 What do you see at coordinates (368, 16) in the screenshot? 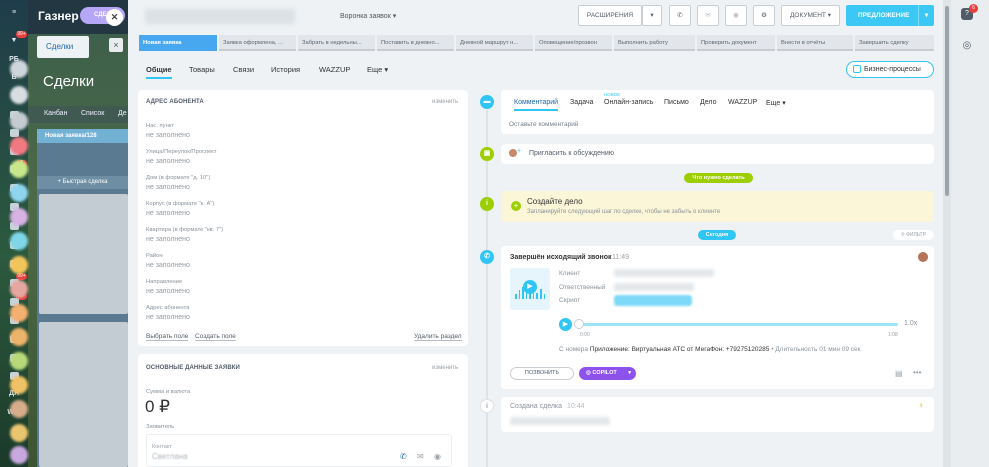
I see `pipeline-selector: Воронка заявок ▾` at bounding box center [368, 16].